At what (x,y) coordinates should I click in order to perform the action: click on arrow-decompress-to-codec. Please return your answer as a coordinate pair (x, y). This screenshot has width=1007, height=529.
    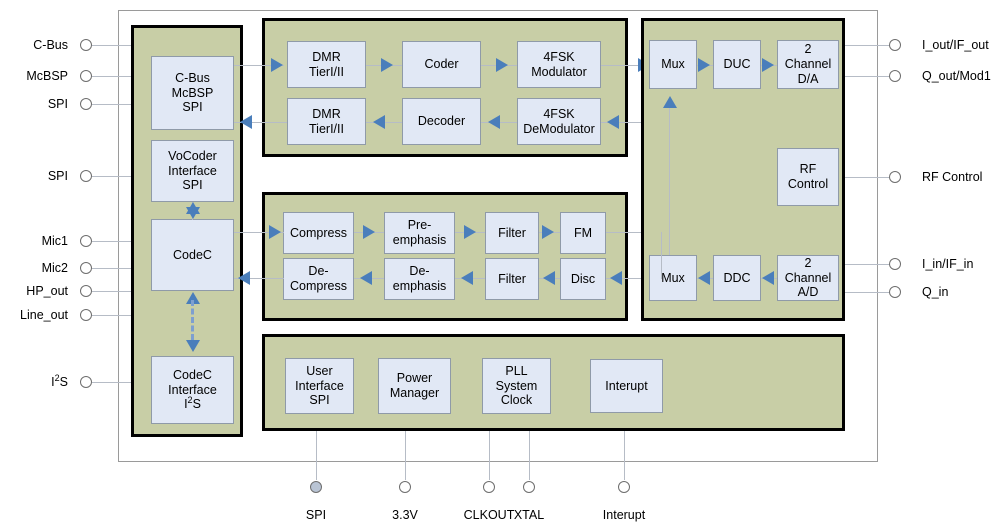
    Looking at the image, I should click on (244, 278).